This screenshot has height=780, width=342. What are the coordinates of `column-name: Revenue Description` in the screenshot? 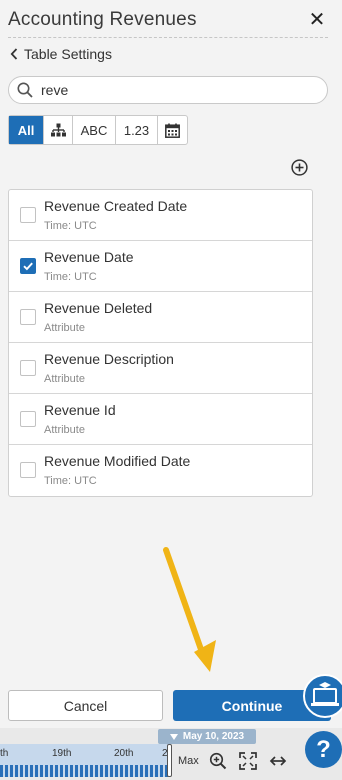 It's located at (109, 359).